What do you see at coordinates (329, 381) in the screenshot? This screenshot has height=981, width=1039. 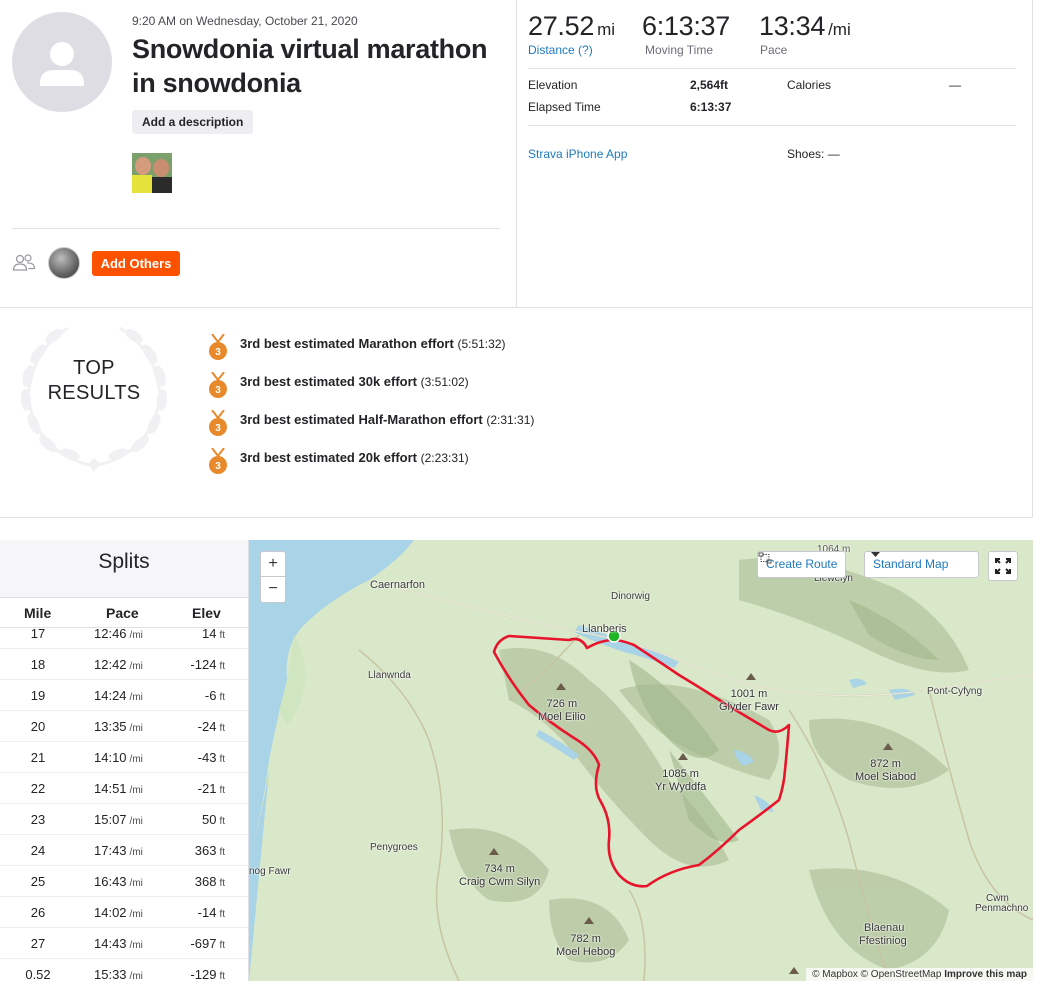 I see `result-text: 3rd best estimated 30k effort` at bounding box center [329, 381].